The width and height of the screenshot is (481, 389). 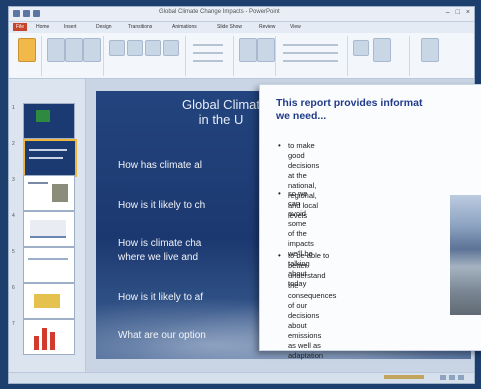 What do you see at coordinates (184, 27) in the screenshot?
I see `tab-animations: Animations` at bounding box center [184, 27].